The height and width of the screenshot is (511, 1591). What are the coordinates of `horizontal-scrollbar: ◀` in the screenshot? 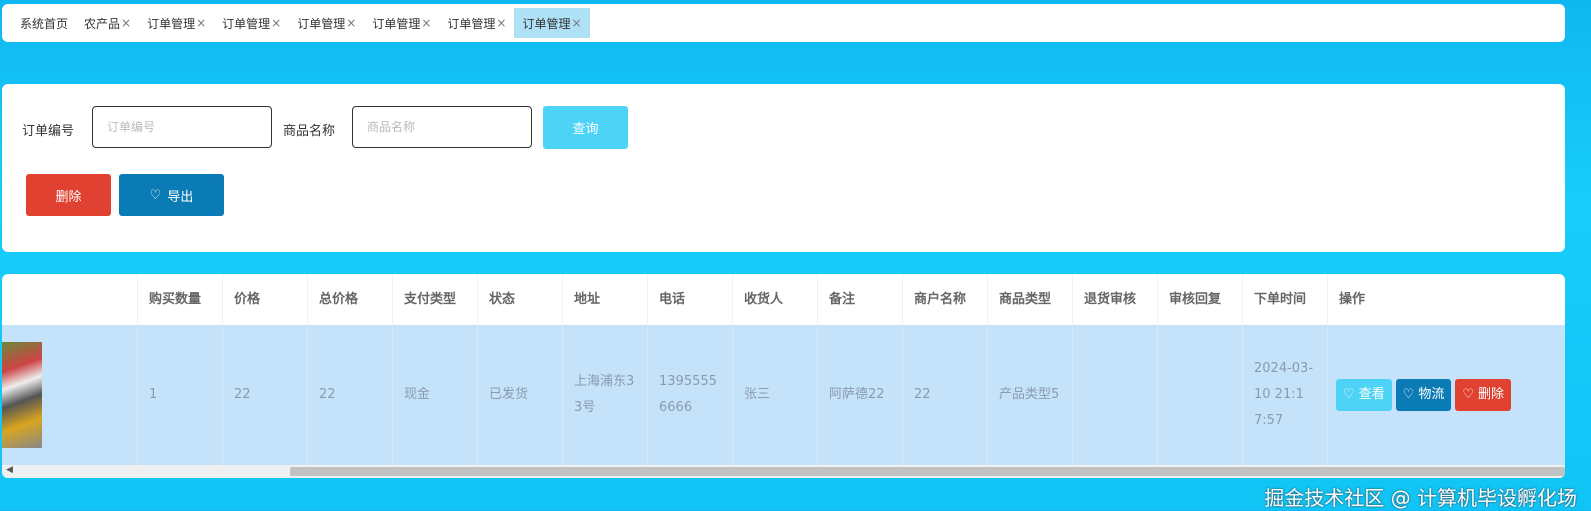 It's located at (783, 471).